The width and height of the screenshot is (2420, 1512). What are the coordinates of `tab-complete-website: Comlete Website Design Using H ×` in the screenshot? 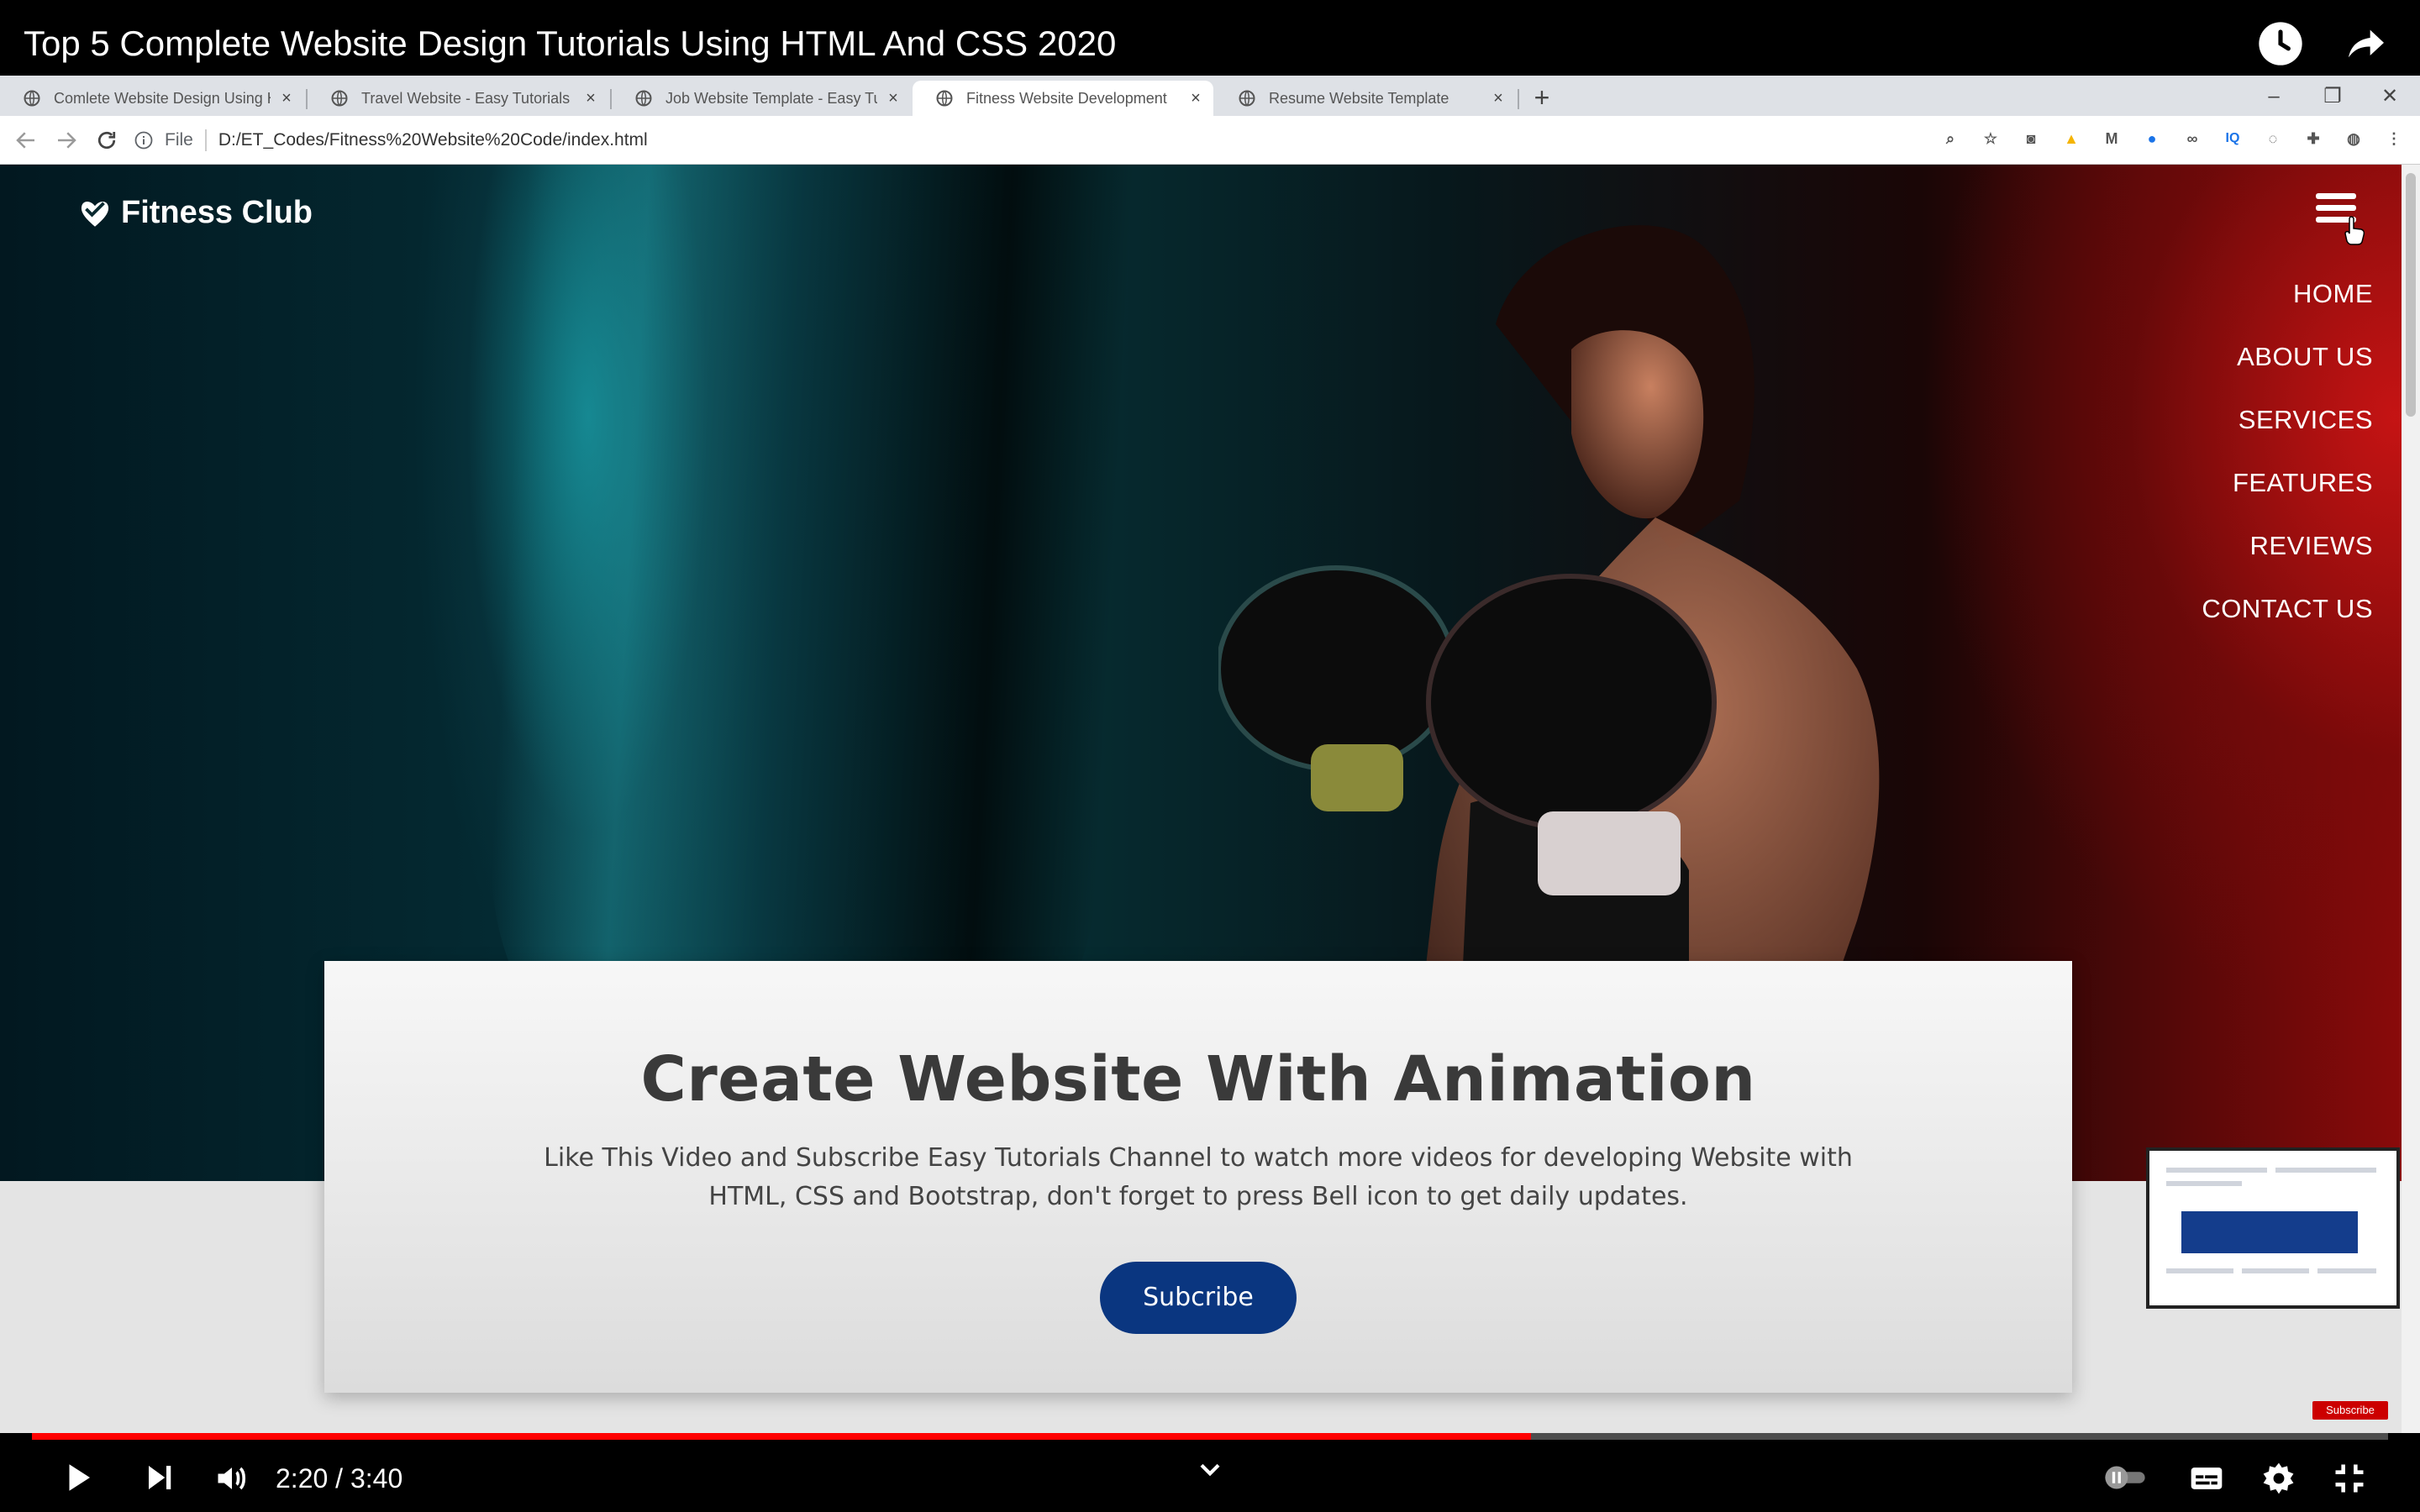 It's located at (152, 98).